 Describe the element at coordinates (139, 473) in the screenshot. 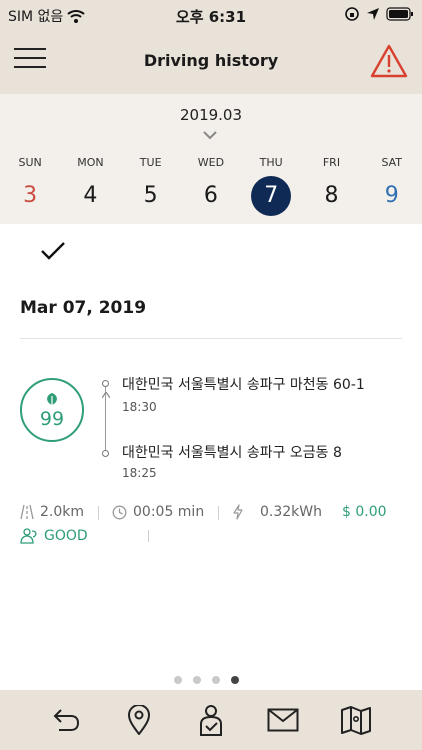

I see `origin-time: 18:25` at that location.